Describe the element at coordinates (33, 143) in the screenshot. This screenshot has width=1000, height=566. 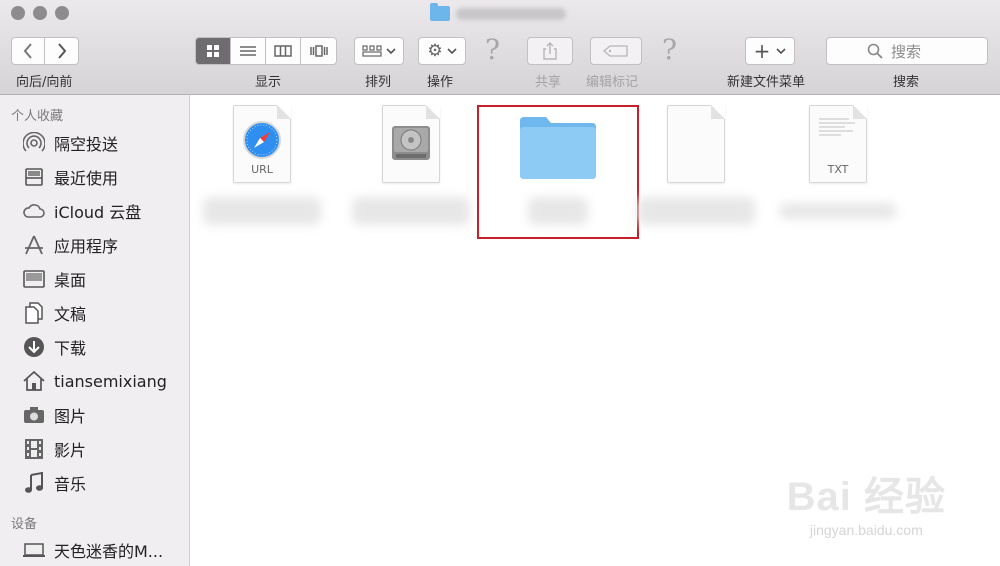
I see `airdrop-icon` at that location.